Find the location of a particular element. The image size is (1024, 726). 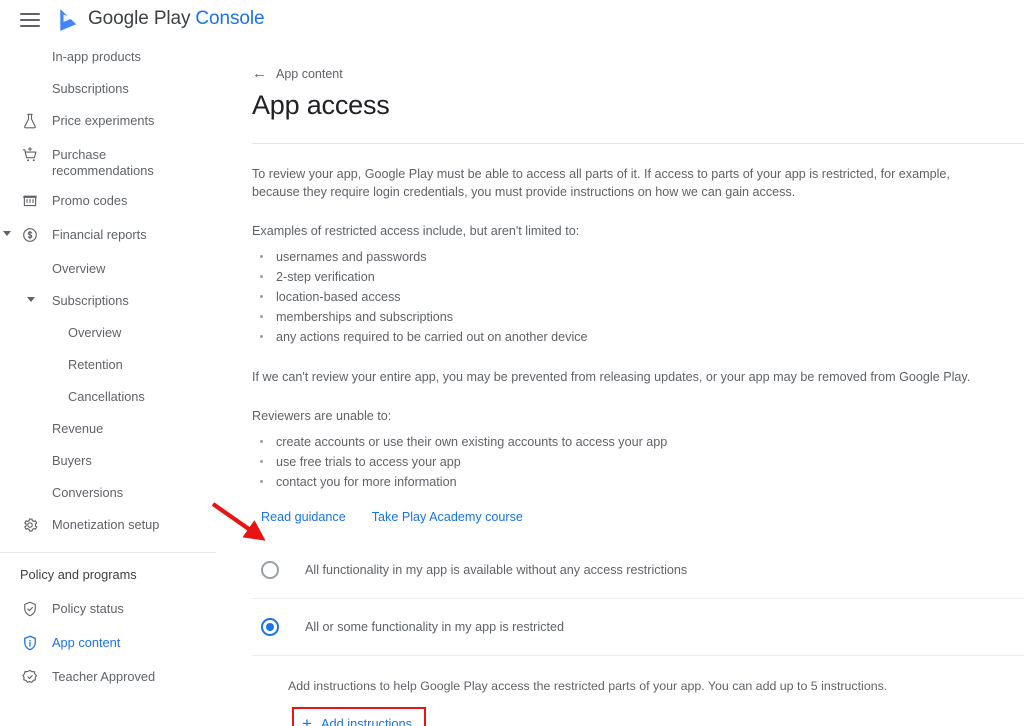

sidebar-item-label: Price experiments is located at coordinates (103, 120).